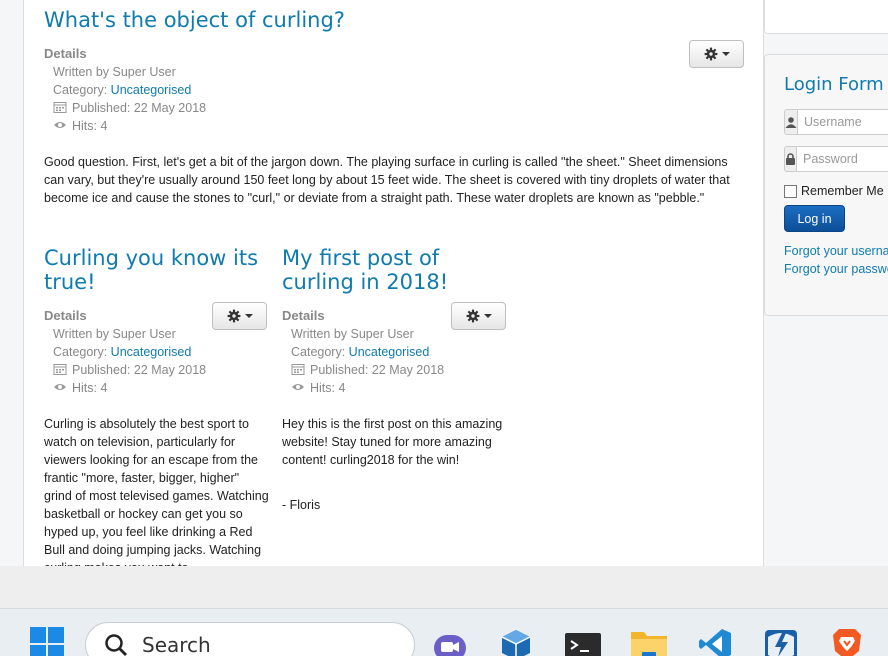  Describe the element at coordinates (583, 641) in the screenshot. I see `terminal-icon` at that location.